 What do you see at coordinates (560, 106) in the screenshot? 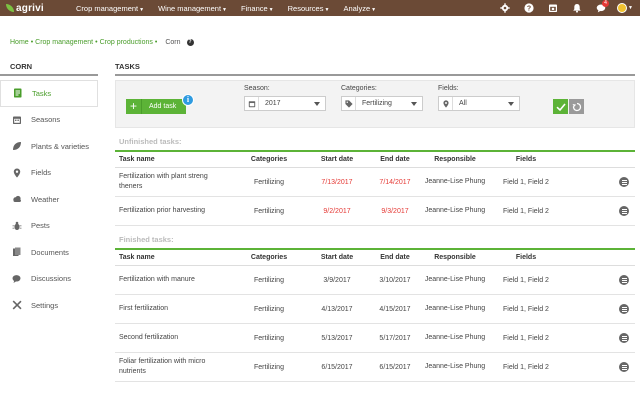
I see `apply-filter-button` at bounding box center [560, 106].